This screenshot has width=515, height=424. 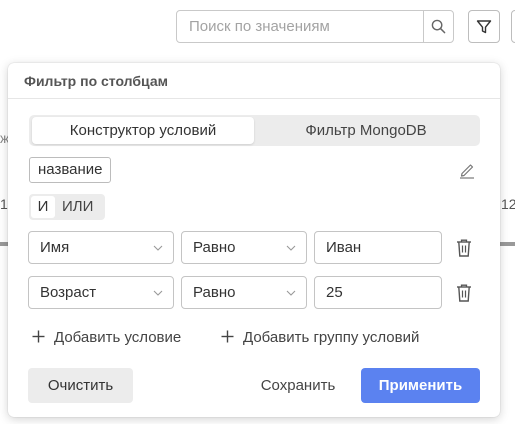 I want to click on save-button: Сохранить, so click(x=298, y=385).